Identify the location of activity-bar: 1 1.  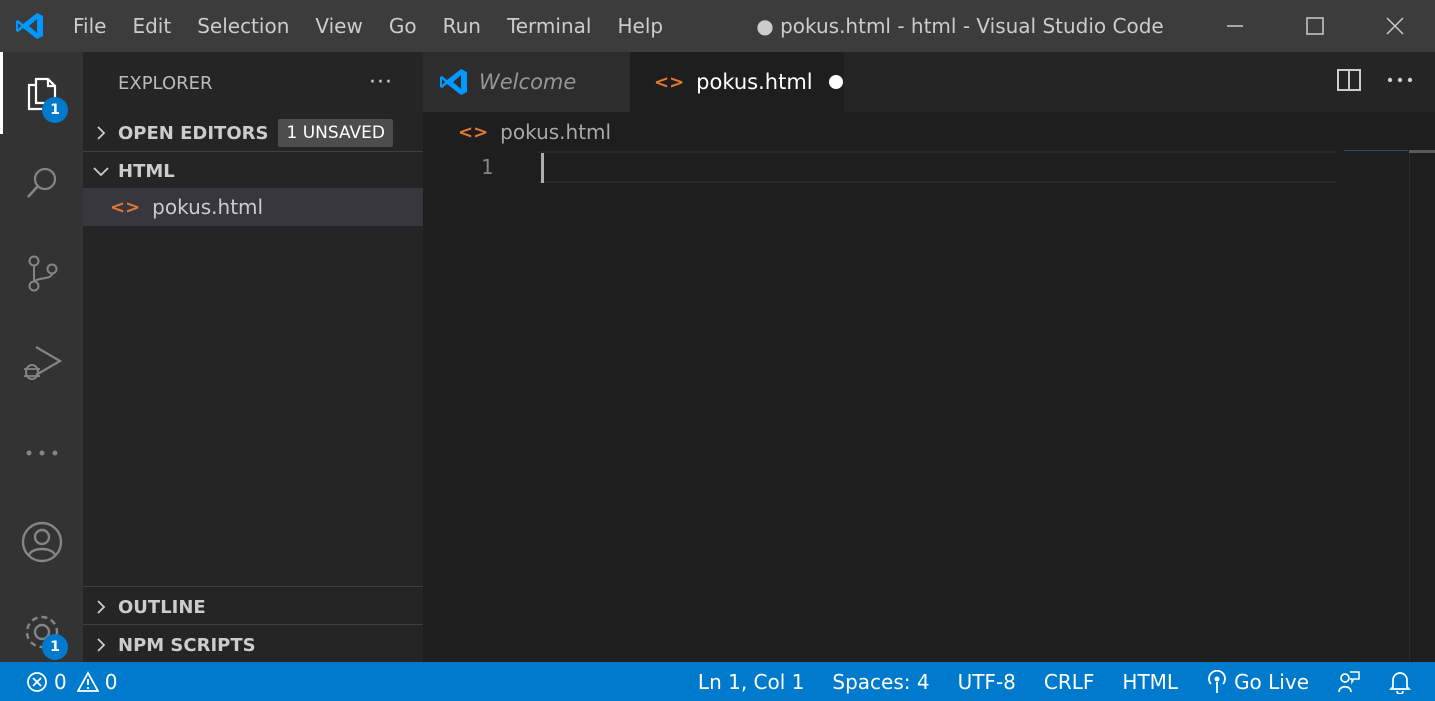
(41, 357).